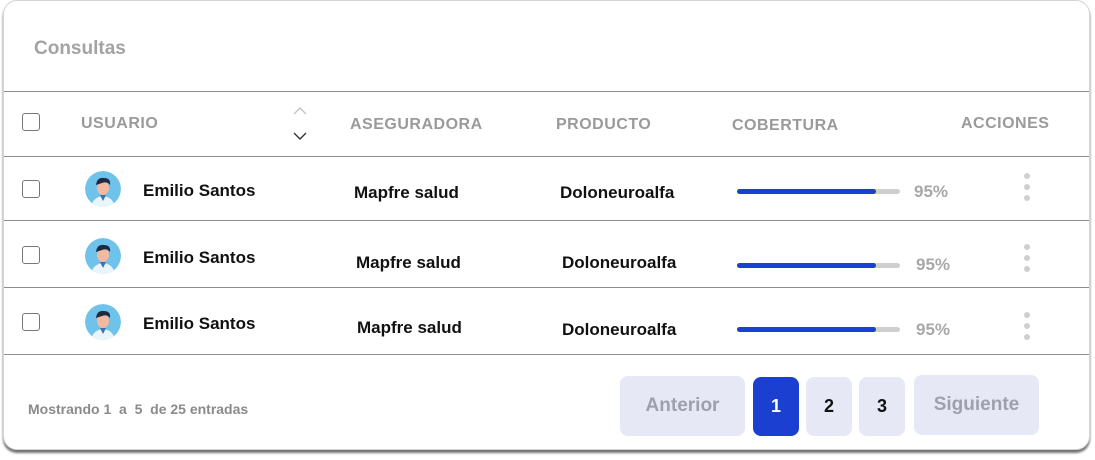  What do you see at coordinates (682, 406) in the screenshot?
I see `previous-page-button: Anterior` at bounding box center [682, 406].